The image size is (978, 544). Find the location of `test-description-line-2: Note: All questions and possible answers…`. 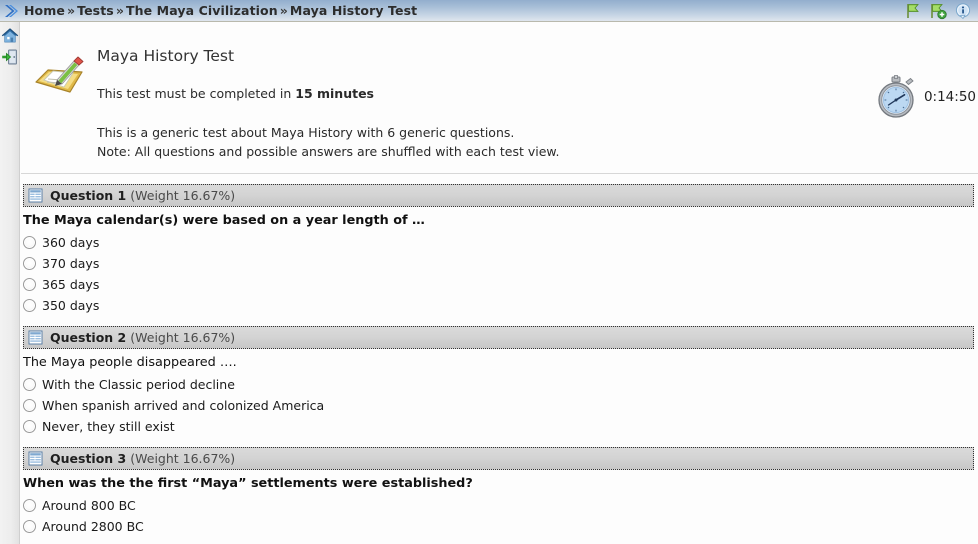

test-description-line-2: Note: All questions and possible answers… is located at coordinates (328, 151).